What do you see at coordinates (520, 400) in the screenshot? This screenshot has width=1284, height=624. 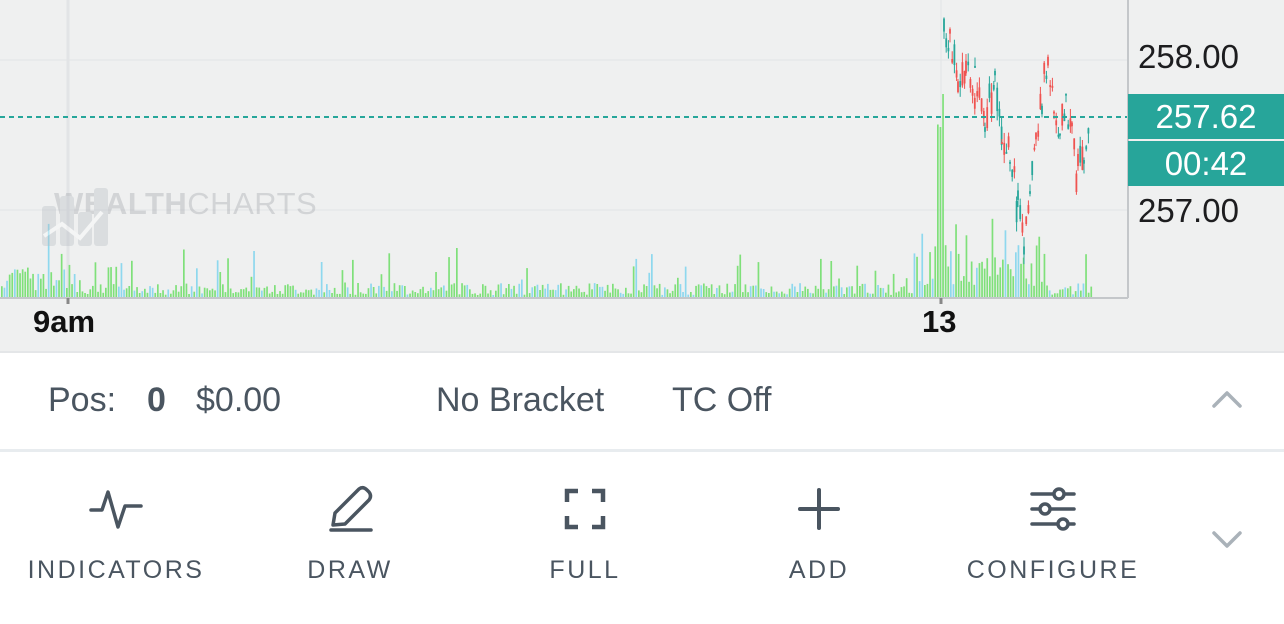 I see `bracket-toggle: No Bracket` at bounding box center [520, 400].